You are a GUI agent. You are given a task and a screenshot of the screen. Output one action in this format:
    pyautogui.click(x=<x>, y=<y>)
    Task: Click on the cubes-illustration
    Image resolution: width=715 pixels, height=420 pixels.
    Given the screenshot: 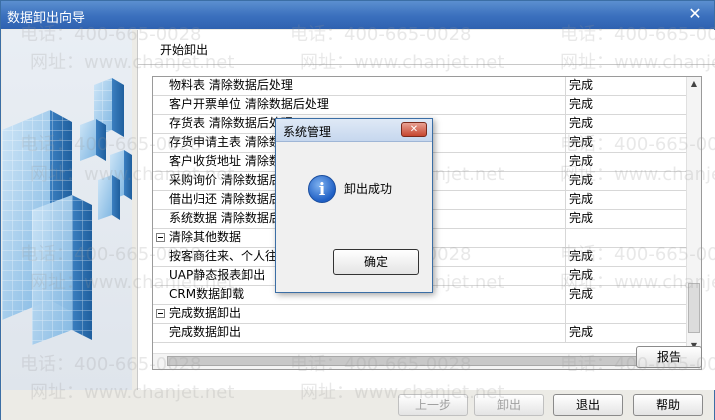 What is the action you would take?
    pyautogui.click(x=67, y=211)
    